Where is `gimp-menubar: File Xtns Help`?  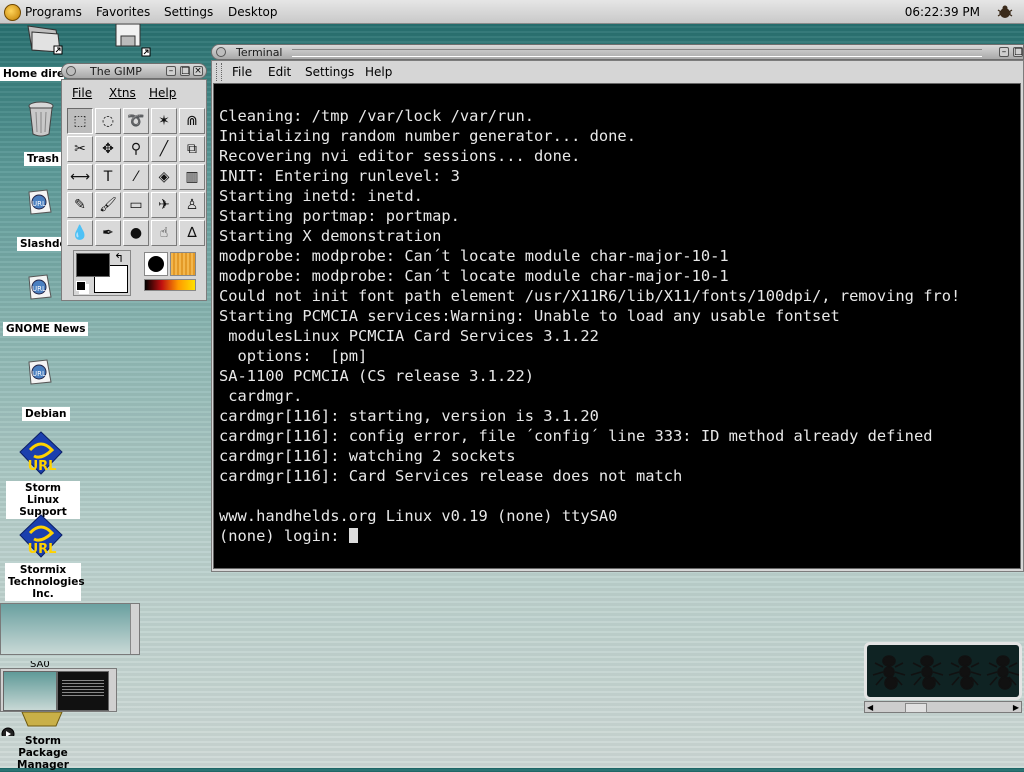
gimp-menubar: File Xtns Help is located at coordinates (134, 93).